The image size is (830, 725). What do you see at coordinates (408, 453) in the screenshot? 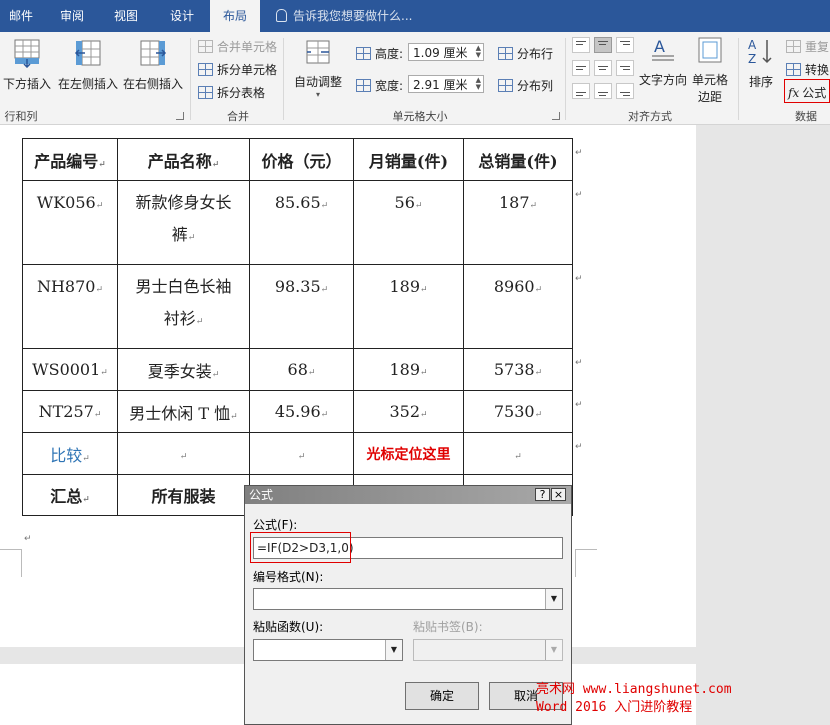
I see `cursor-target-cell: 光标定位这里` at bounding box center [408, 453].